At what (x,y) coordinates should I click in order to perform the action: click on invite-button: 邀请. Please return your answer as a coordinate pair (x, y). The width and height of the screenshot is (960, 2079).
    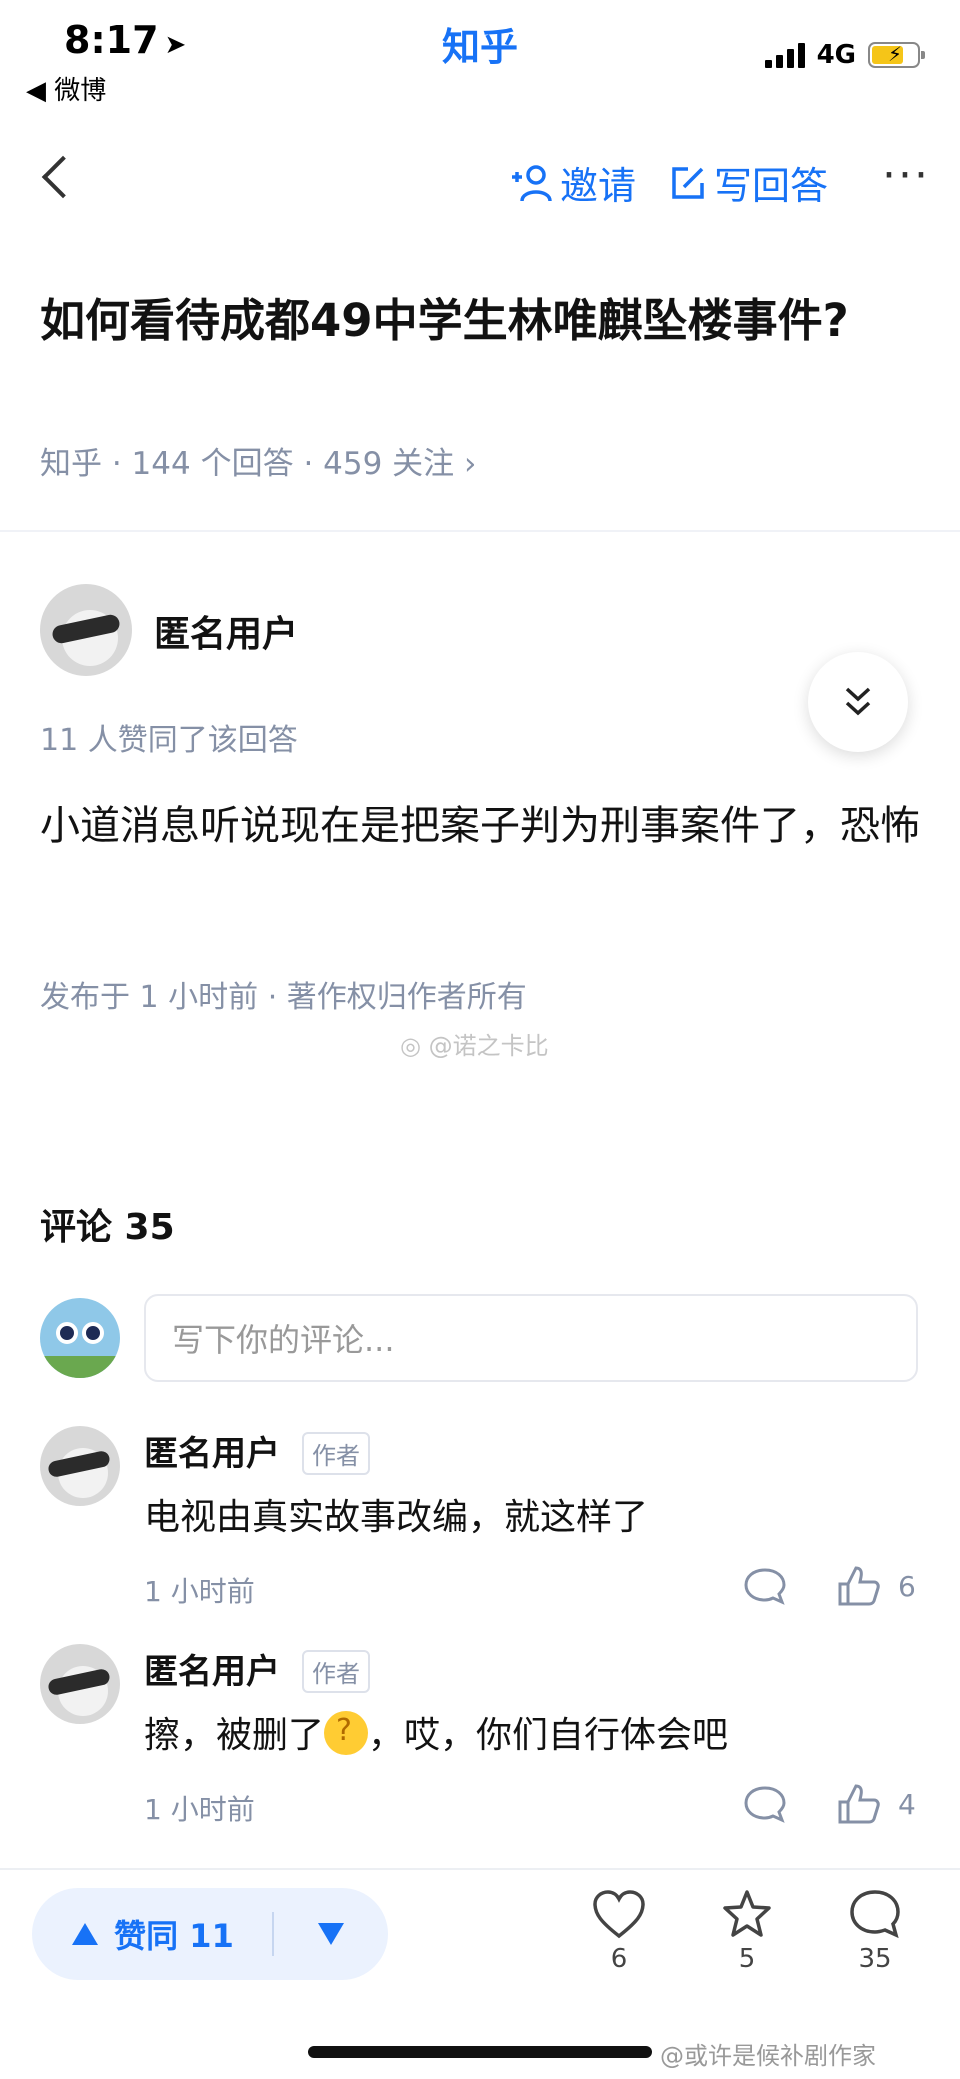
    Looking at the image, I should click on (573, 182).